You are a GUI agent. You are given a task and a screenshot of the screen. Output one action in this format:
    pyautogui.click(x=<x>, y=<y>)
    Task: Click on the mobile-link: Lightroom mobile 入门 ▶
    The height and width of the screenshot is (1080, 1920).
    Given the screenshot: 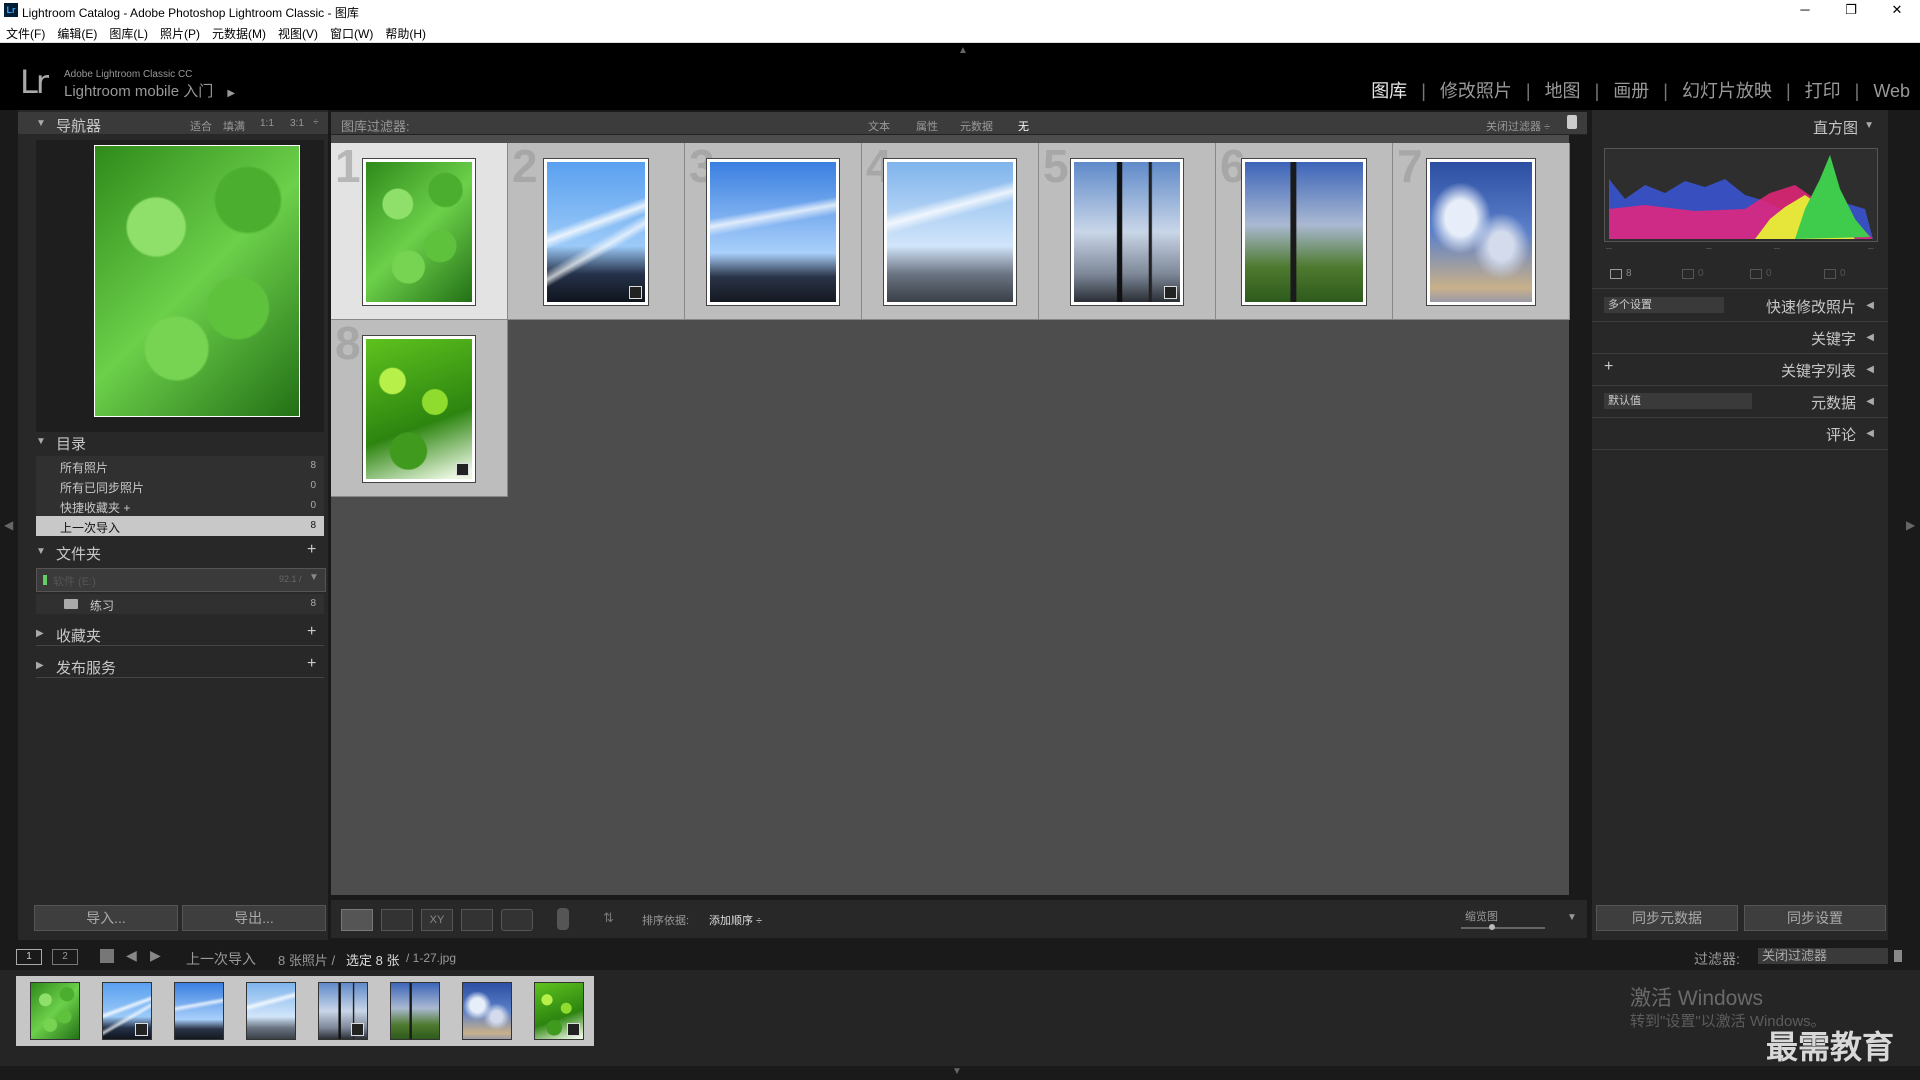 What is the action you would take?
    pyautogui.click(x=149, y=90)
    